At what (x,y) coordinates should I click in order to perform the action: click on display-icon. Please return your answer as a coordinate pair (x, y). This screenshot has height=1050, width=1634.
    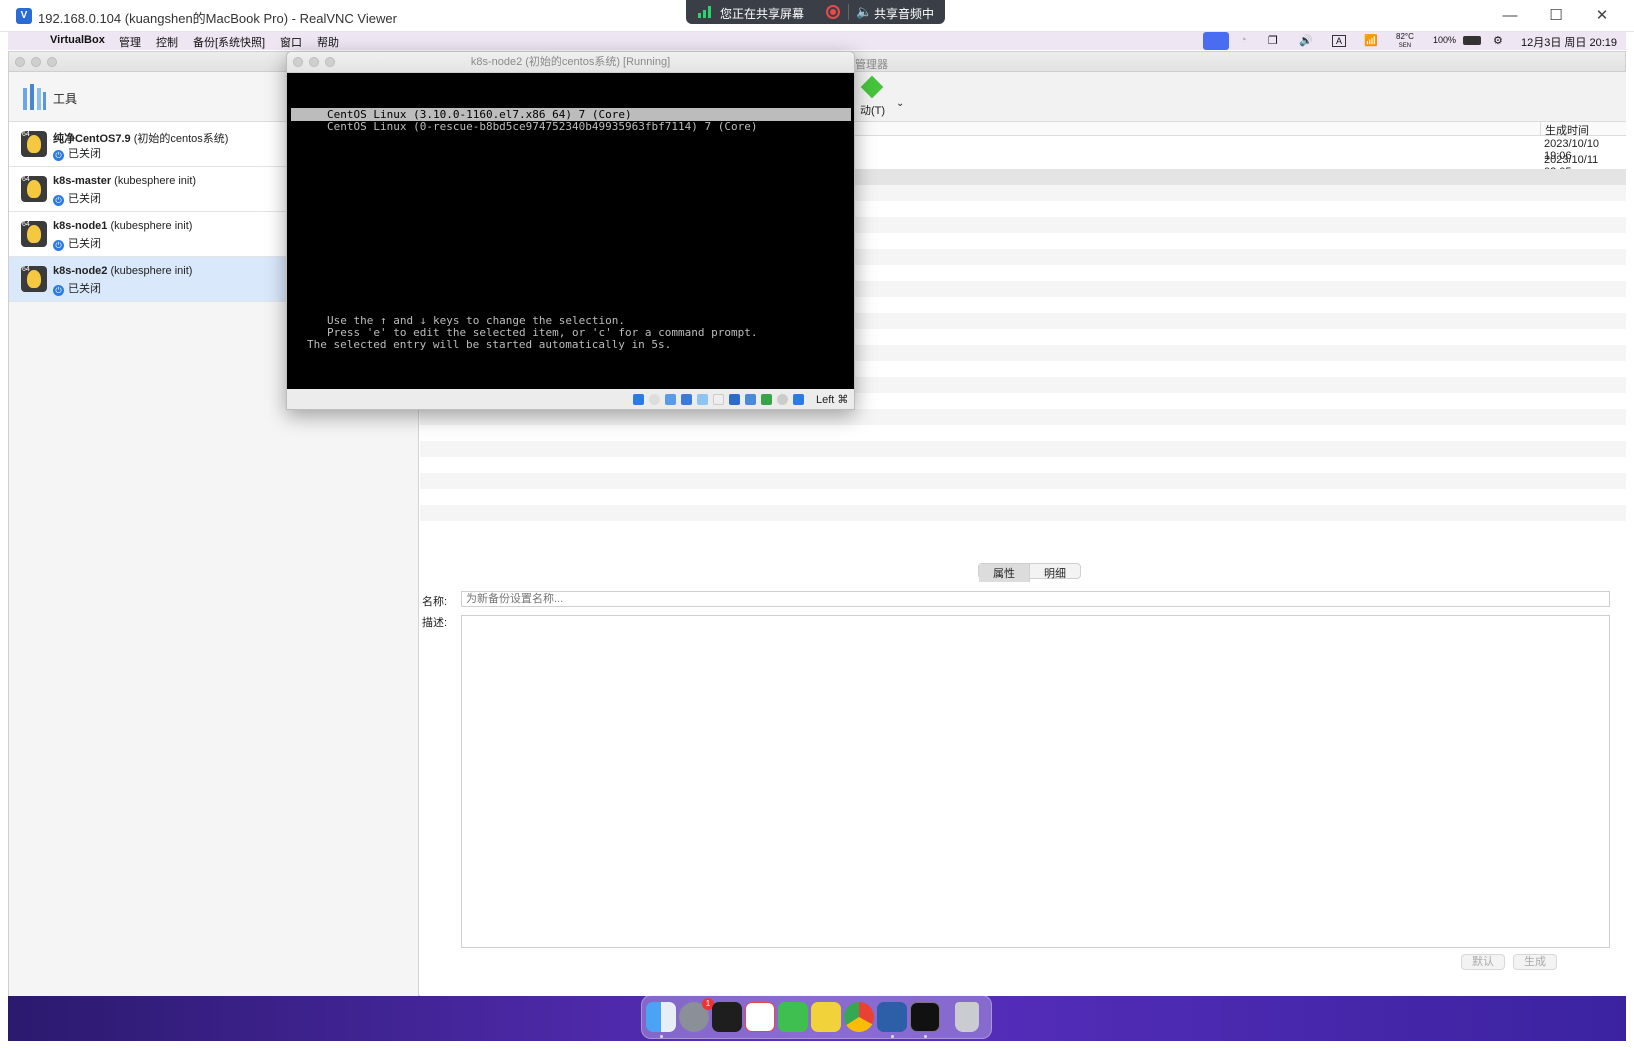
    Looking at the image, I should click on (734, 399).